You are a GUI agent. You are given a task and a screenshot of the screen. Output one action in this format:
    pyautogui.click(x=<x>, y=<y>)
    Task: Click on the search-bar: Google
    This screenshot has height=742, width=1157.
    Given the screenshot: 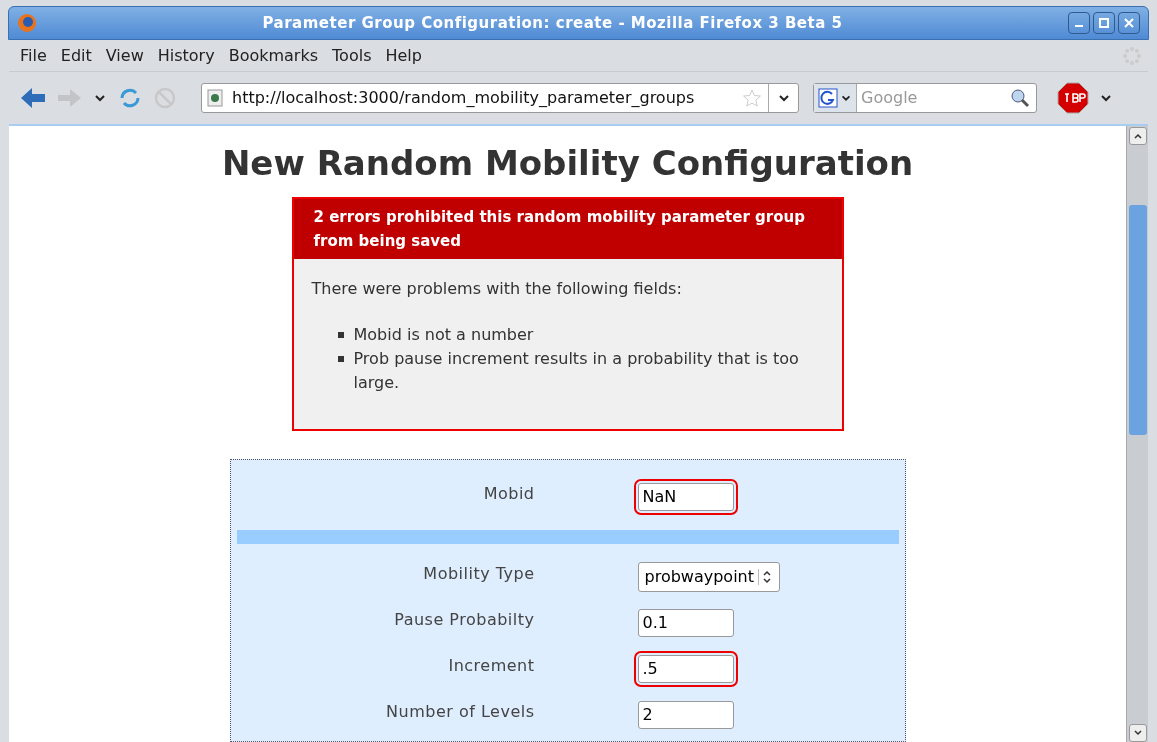 What is the action you would take?
    pyautogui.click(x=925, y=98)
    